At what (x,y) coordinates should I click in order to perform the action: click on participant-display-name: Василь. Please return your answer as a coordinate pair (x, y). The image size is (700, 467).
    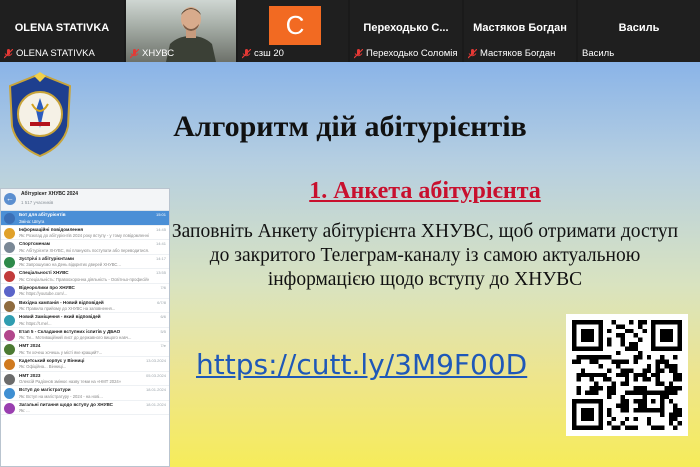
    Looking at the image, I should click on (639, 28).